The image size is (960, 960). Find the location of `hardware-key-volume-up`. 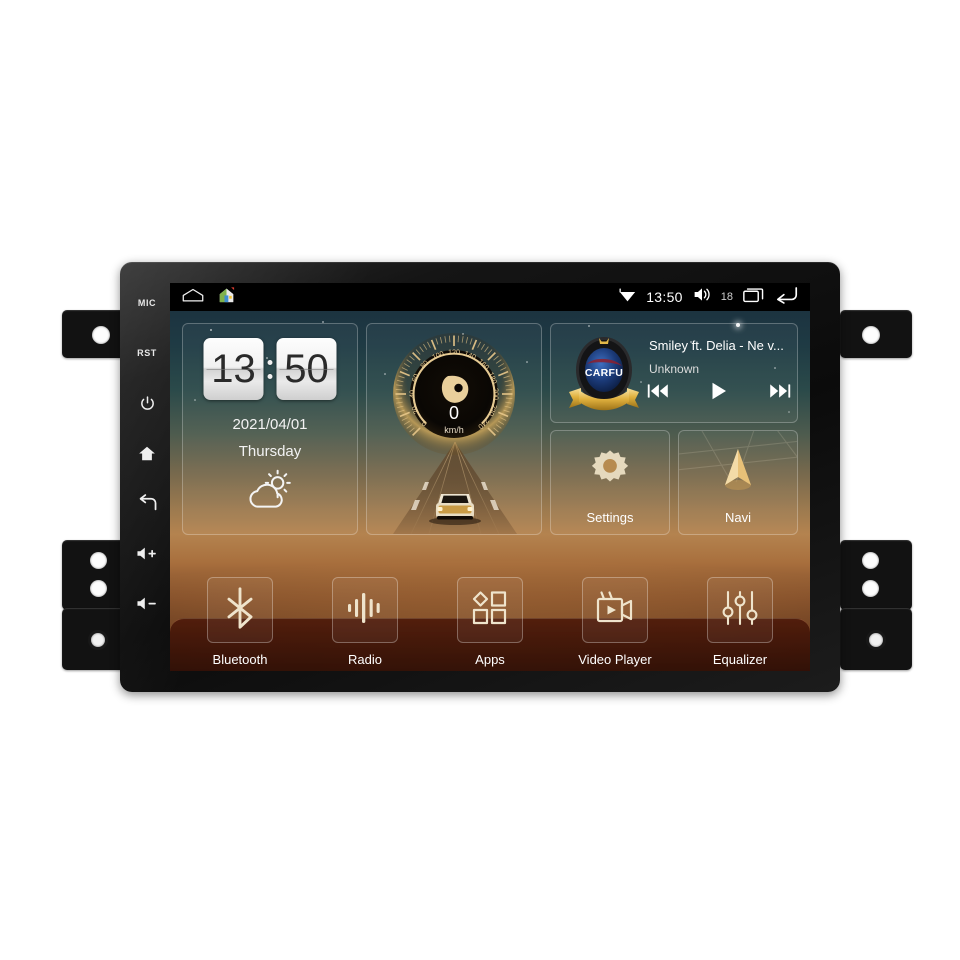

hardware-key-volume-up is located at coordinates (147, 553).